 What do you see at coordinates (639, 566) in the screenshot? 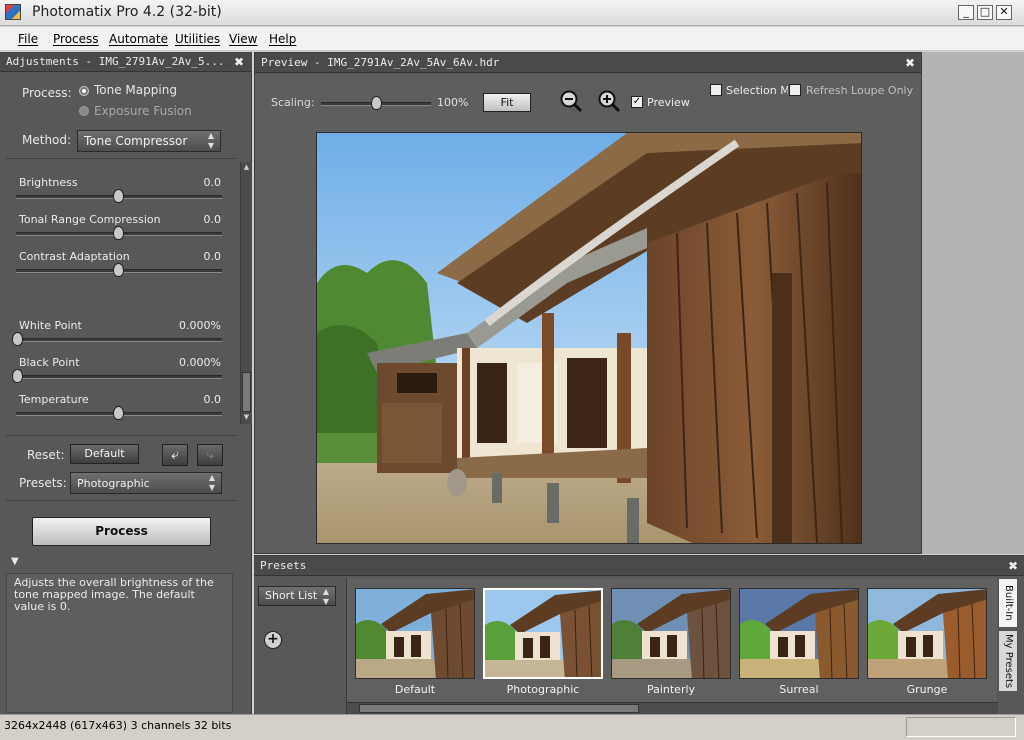
I see `presets-header: Presets` at bounding box center [639, 566].